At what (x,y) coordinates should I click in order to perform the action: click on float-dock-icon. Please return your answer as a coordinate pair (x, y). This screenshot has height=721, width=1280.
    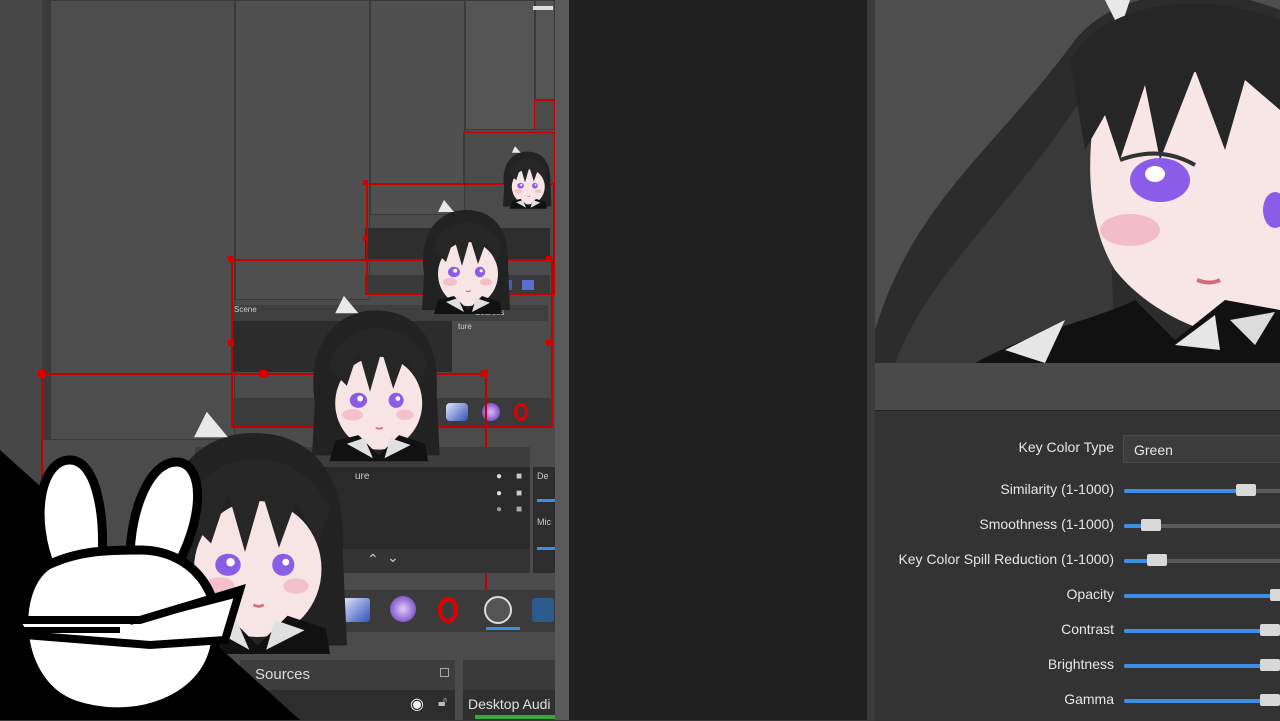
    Looking at the image, I should click on (444, 672).